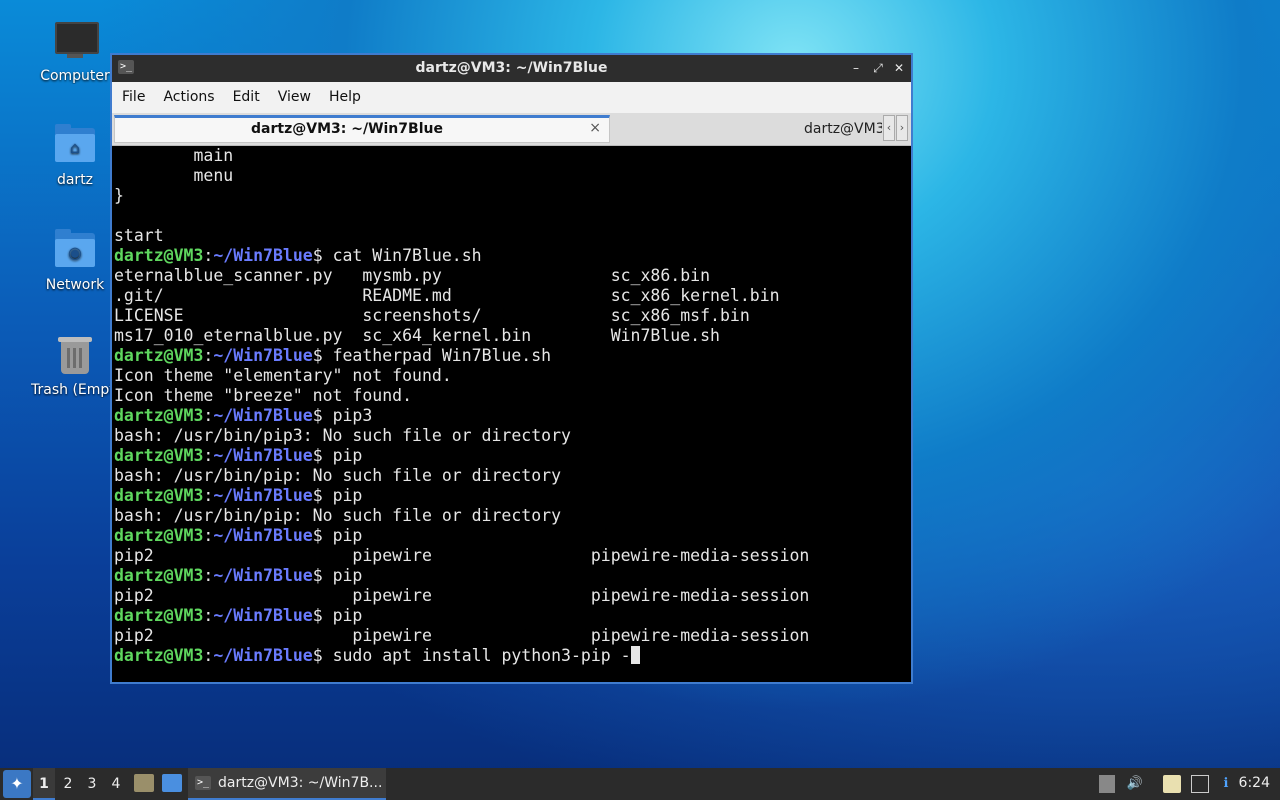  What do you see at coordinates (1200, 784) in the screenshot?
I see `network-icon` at bounding box center [1200, 784].